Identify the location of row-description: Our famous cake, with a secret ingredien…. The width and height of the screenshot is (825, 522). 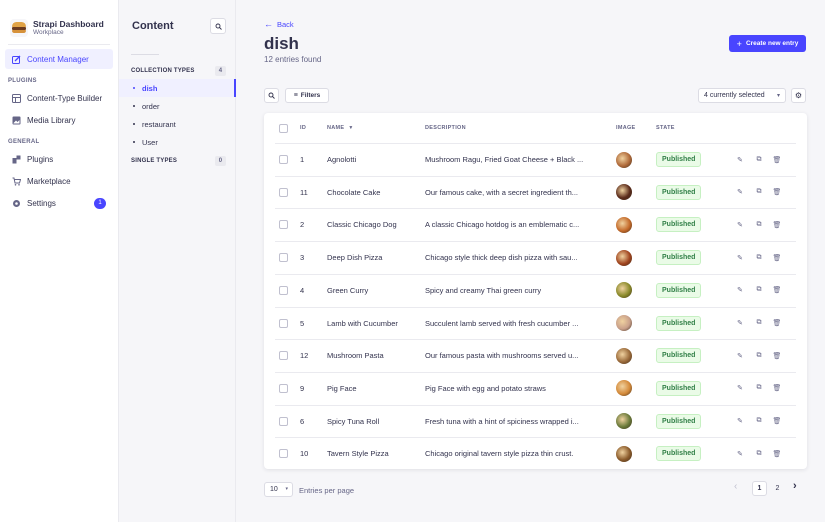
(501, 192).